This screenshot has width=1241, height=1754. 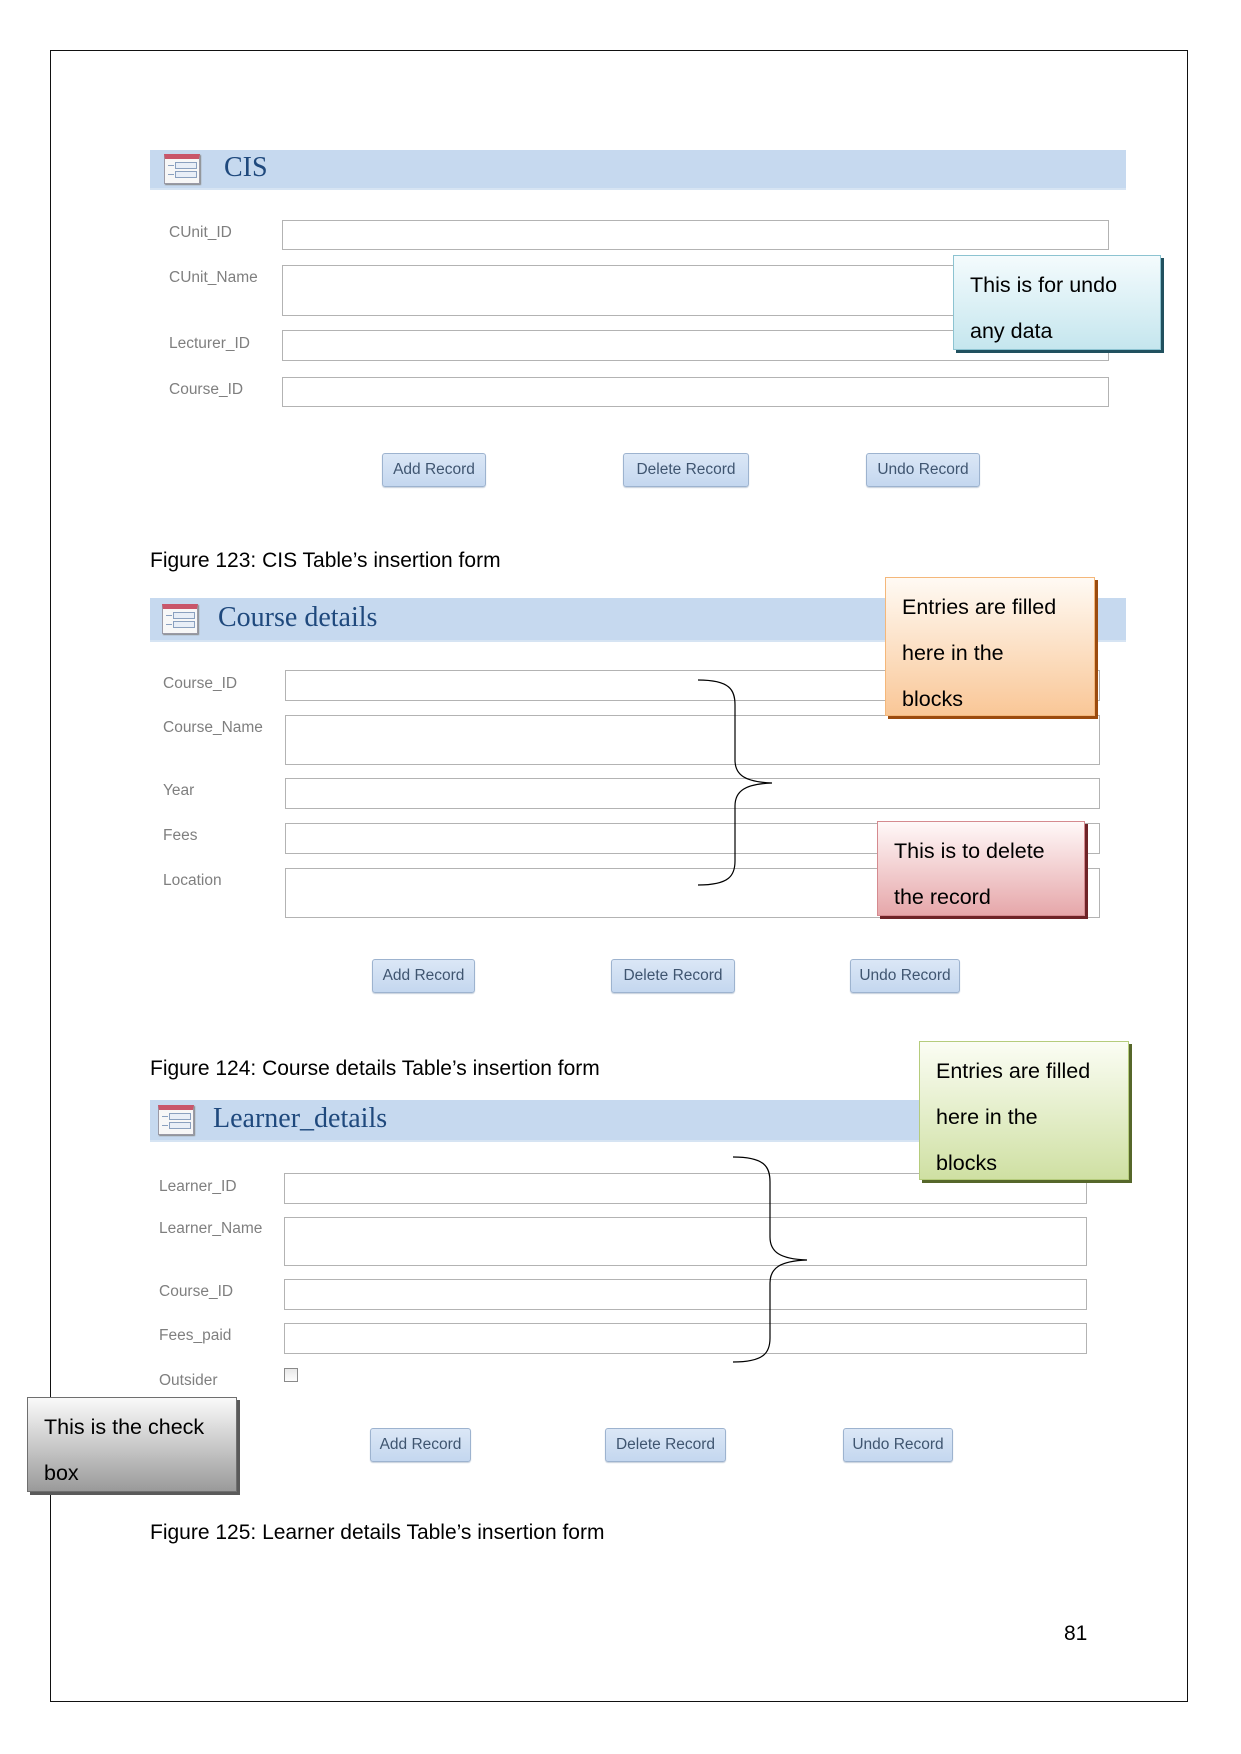 I want to click on field-label: Fees, so click(x=180, y=835).